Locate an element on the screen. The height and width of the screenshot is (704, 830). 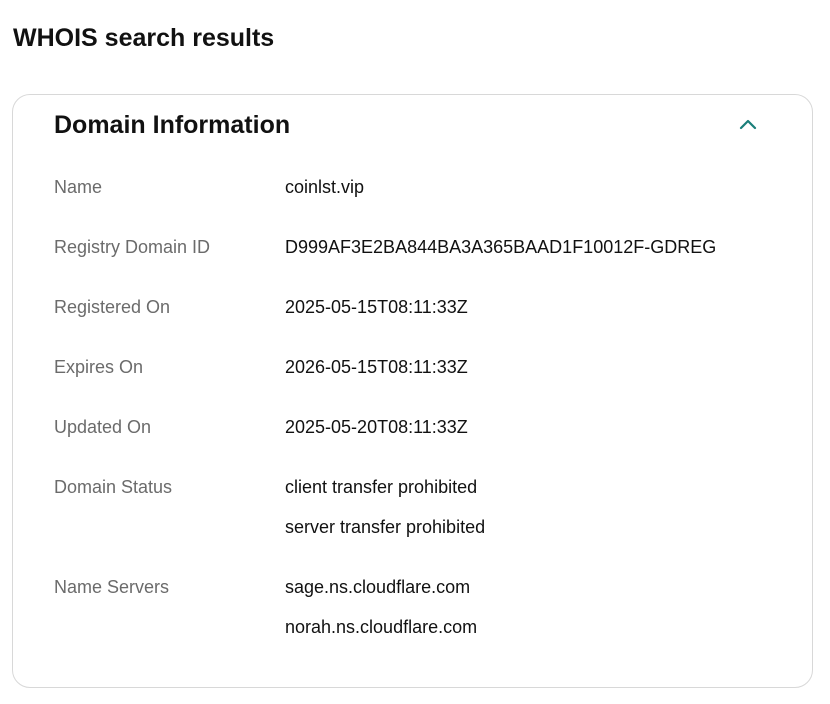
page-title: WHOIS search results is located at coordinates (144, 38).